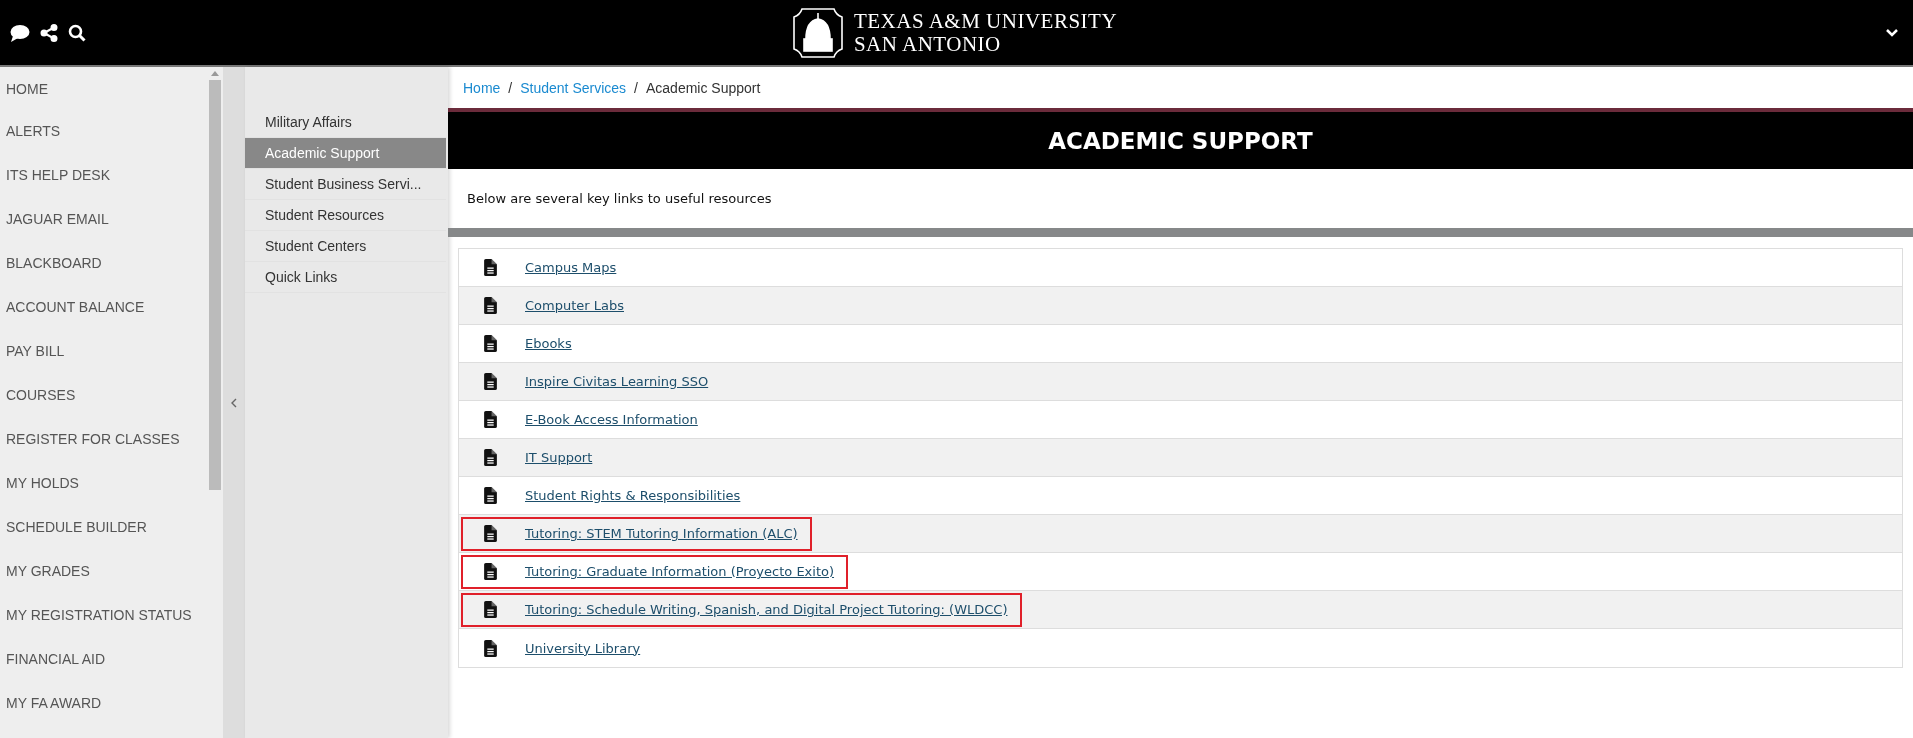 The height and width of the screenshot is (738, 1913). I want to click on sidebar-item: MY GRADES, so click(103, 571).